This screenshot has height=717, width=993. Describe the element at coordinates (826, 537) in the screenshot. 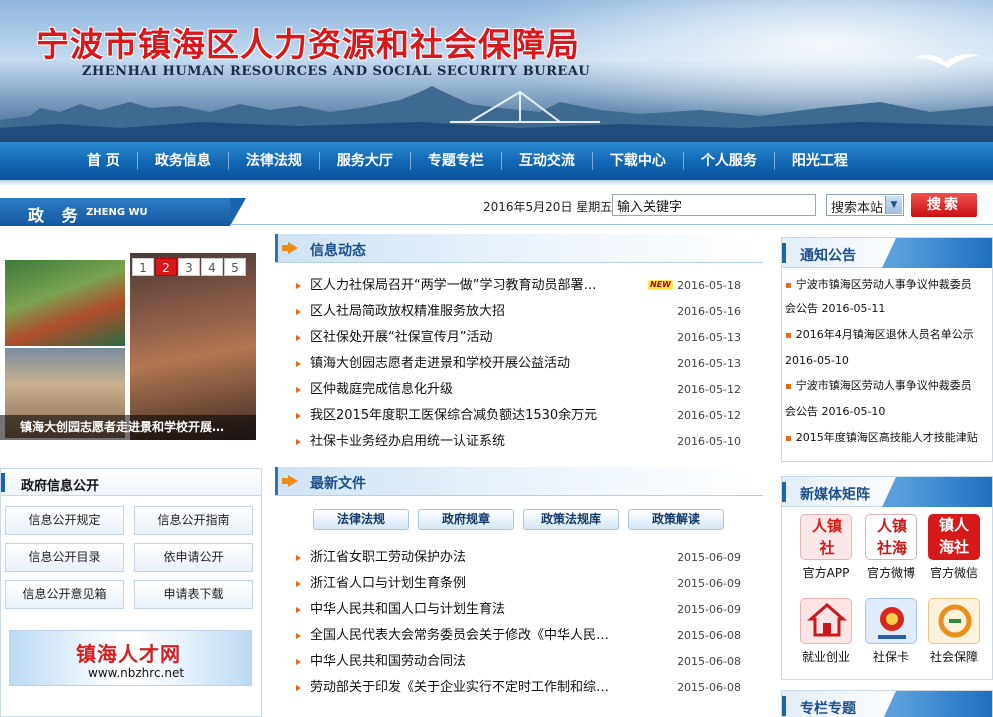

I see `app-icon: 人镇社` at that location.